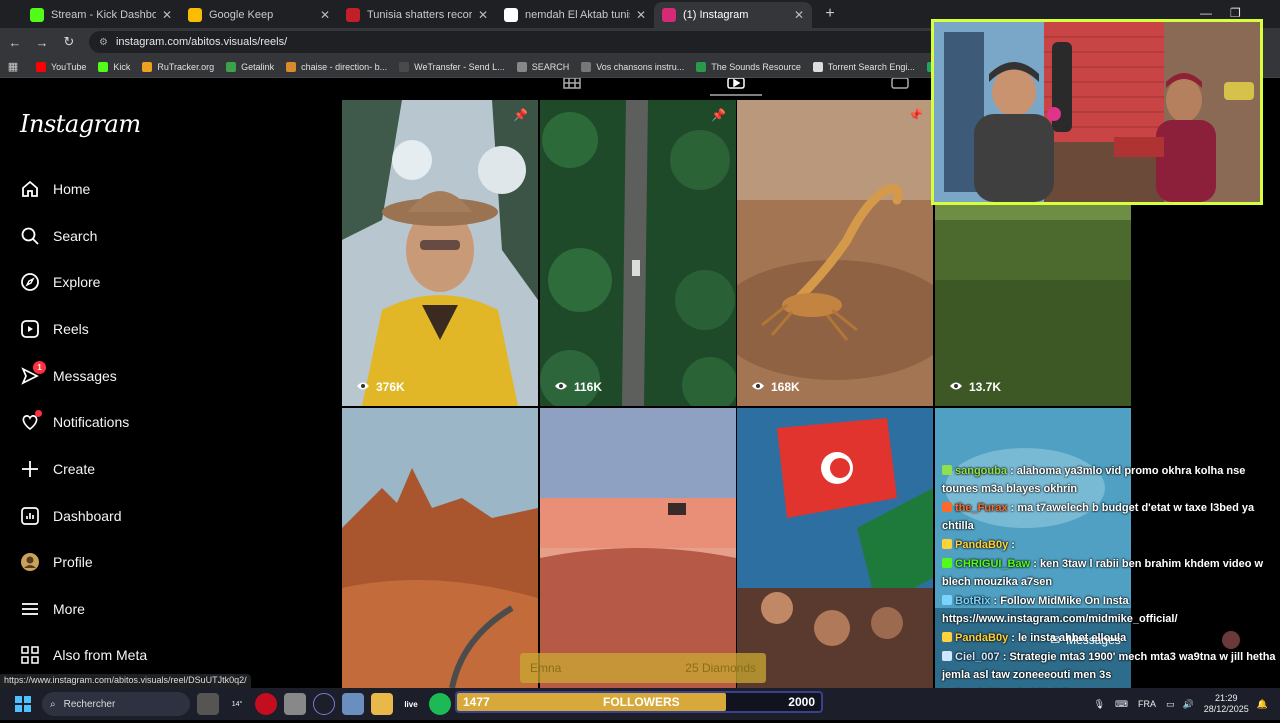 This screenshot has width=1280, height=723. What do you see at coordinates (266, 704) in the screenshot?
I see `opera-icon` at bounding box center [266, 704].